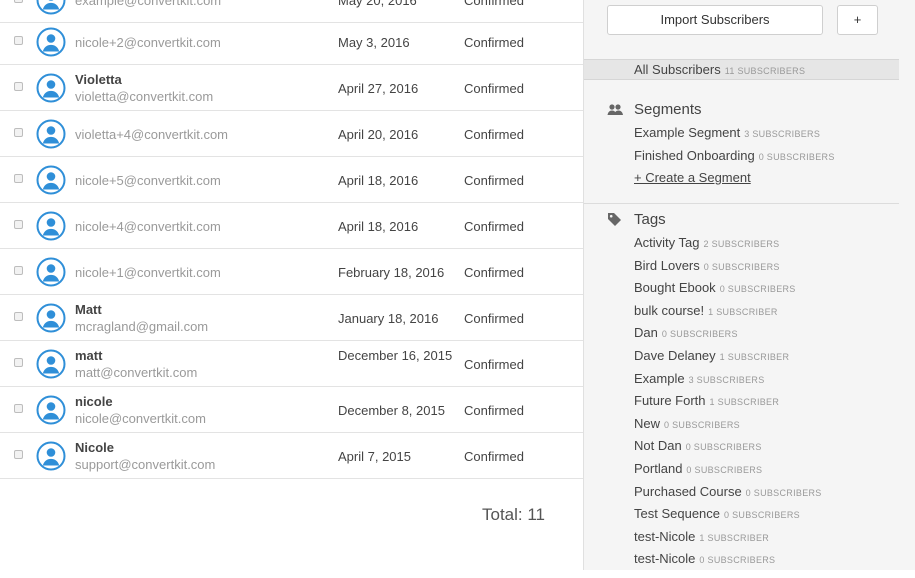 This screenshot has height=578, width=915. What do you see at coordinates (658, 468) in the screenshot?
I see `tag-label: Portland` at bounding box center [658, 468].